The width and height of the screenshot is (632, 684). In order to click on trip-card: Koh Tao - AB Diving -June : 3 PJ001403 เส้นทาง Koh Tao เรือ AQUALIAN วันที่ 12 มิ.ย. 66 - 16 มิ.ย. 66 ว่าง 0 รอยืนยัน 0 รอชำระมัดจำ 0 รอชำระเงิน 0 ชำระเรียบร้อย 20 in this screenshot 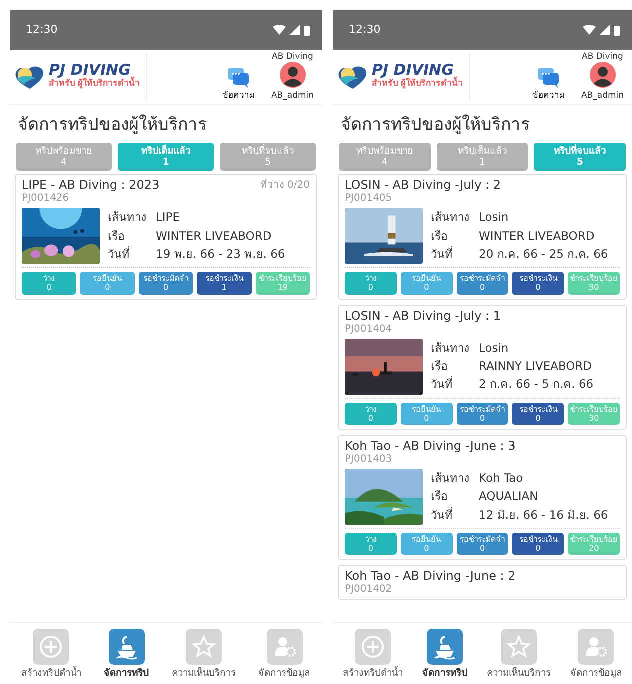, I will do `click(482, 497)`.